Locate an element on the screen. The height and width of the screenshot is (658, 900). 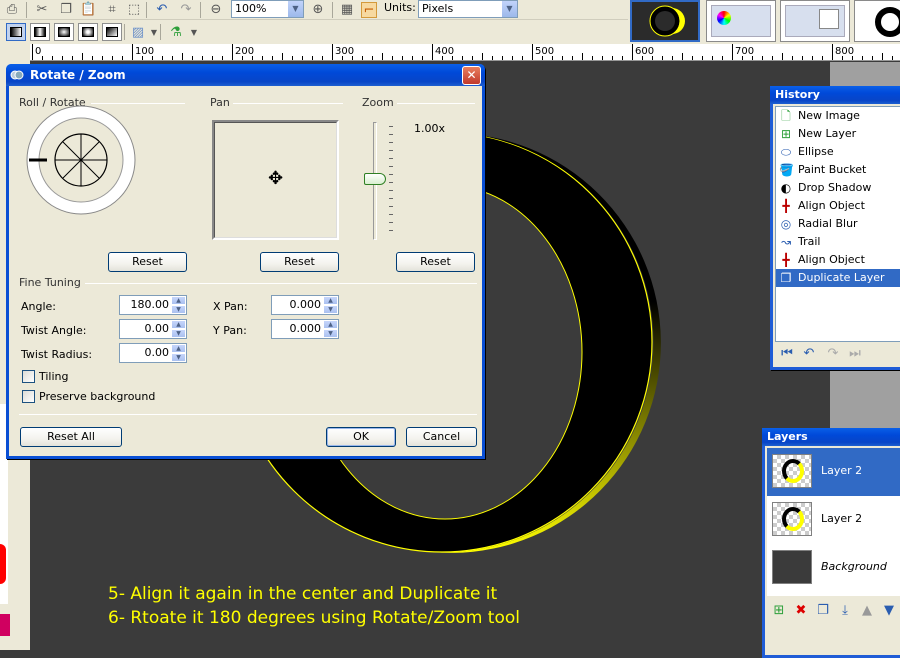
layer-name: Layer 2 is located at coordinates (842, 518).